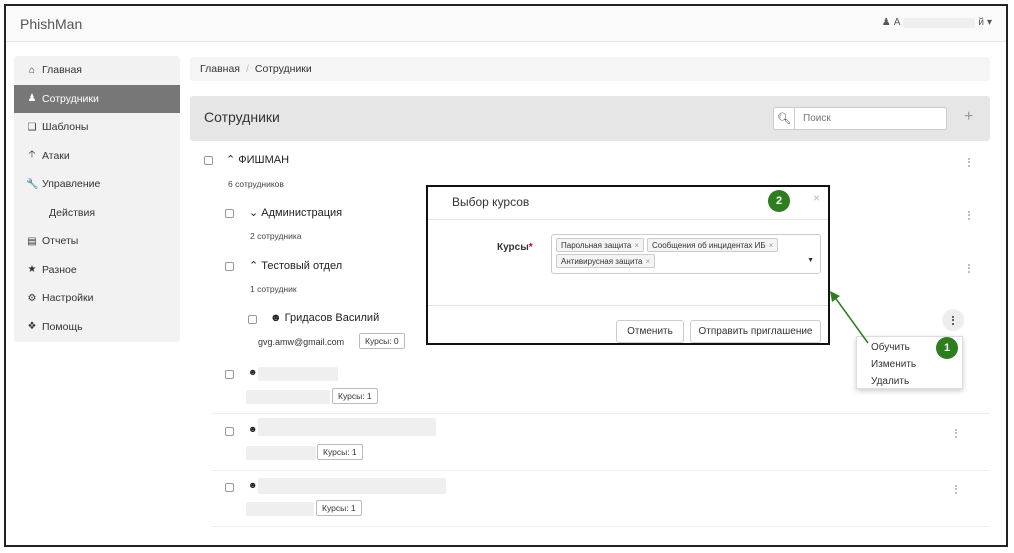 The height and width of the screenshot is (553, 1014). What do you see at coordinates (276, 236) in the screenshot?
I see `dept-admin-count: 2 сотрудника` at bounding box center [276, 236].